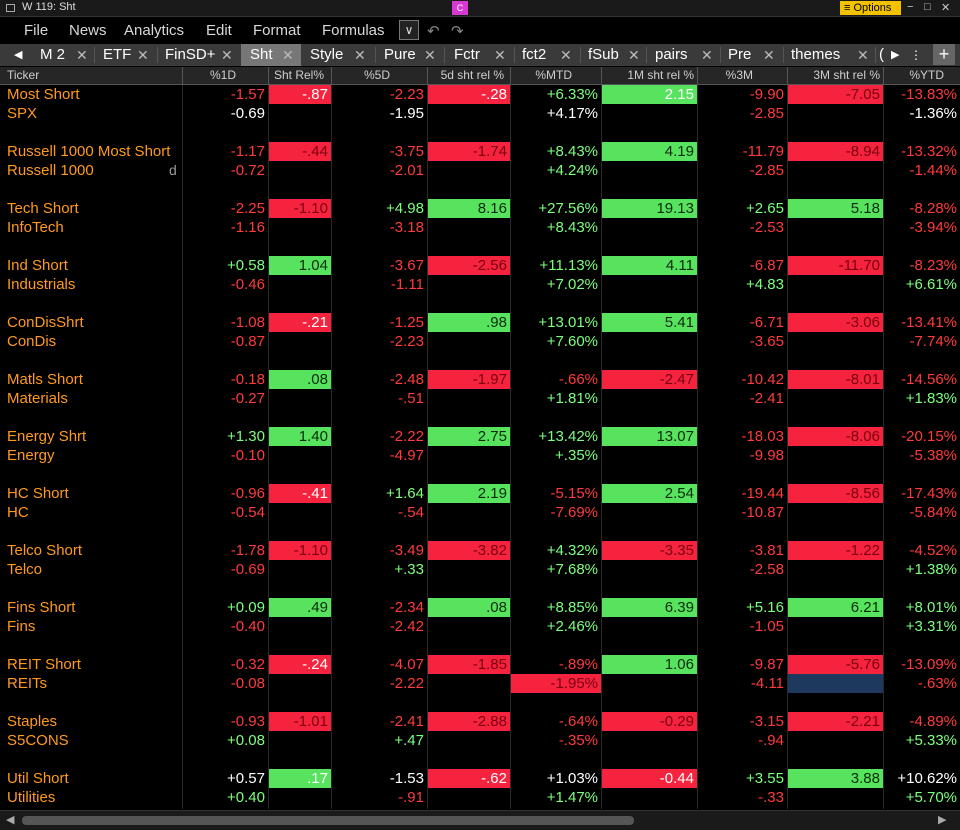 This screenshot has width=960, height=830. What do you see at coordinates (835, 778) in the screenshot?
I see `table-cell: 3.88` at bounding box center [835, 778].